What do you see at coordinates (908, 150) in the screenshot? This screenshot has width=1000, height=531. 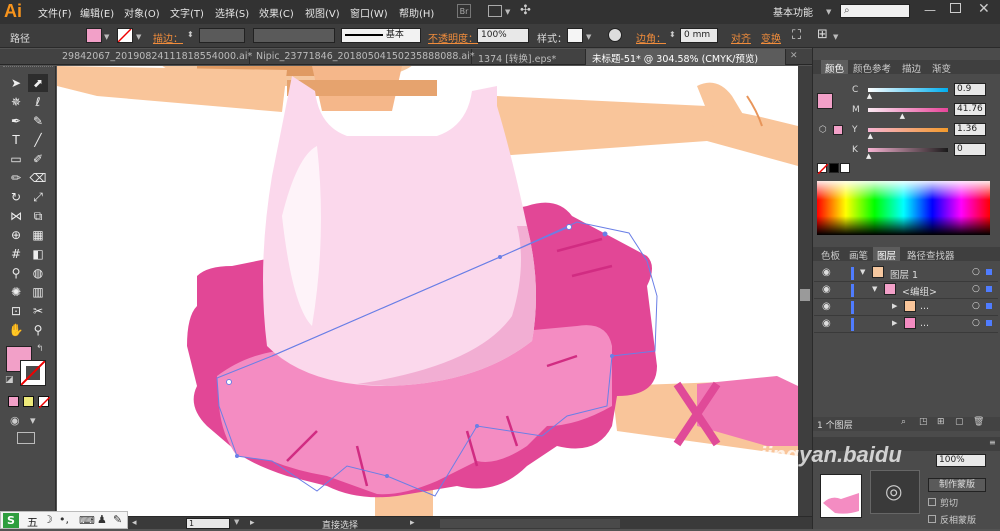 I see `channel-k-track` at bounding box center [908, 150].